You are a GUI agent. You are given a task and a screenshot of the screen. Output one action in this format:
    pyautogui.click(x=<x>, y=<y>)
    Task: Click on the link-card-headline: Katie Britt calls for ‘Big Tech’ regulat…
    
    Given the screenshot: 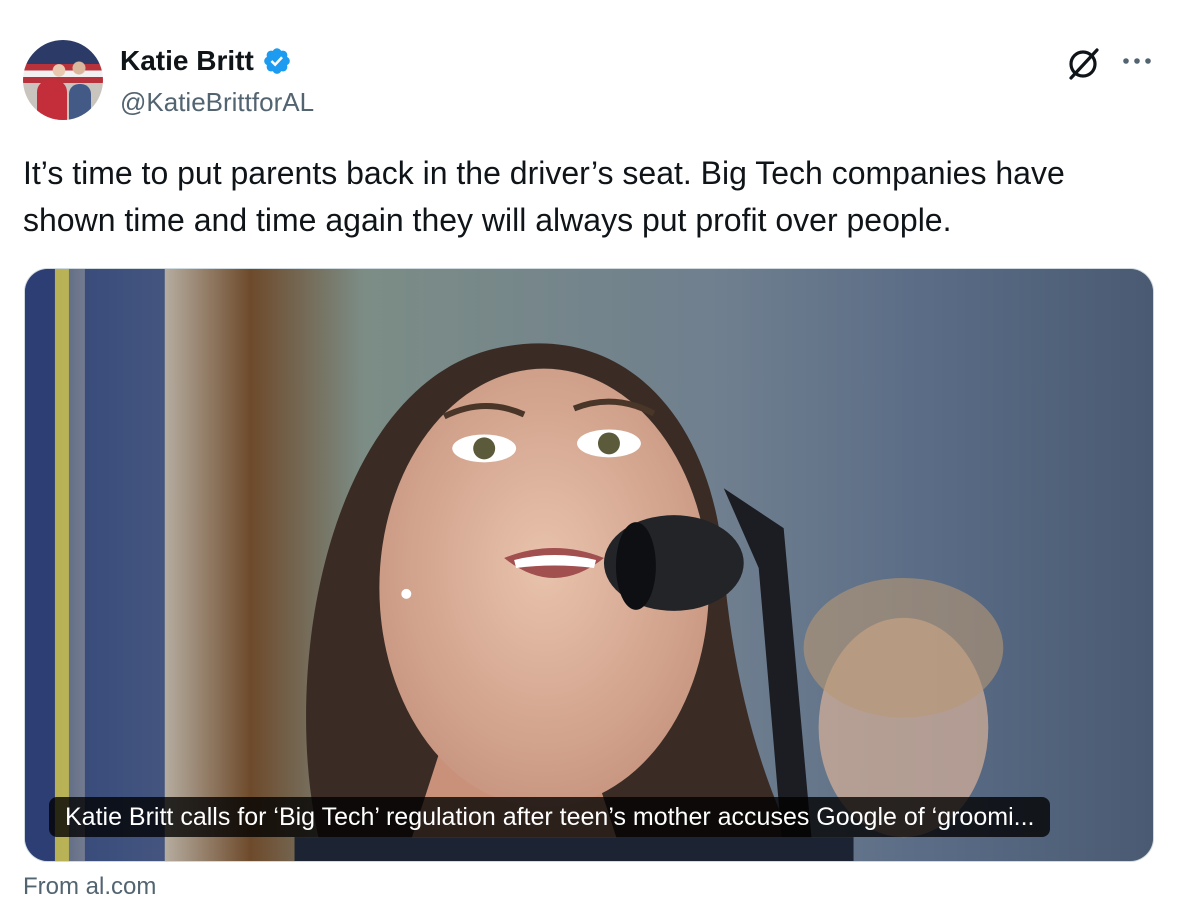 What is the action you would take?
    pyautogui.click(x=550, y=817)
    